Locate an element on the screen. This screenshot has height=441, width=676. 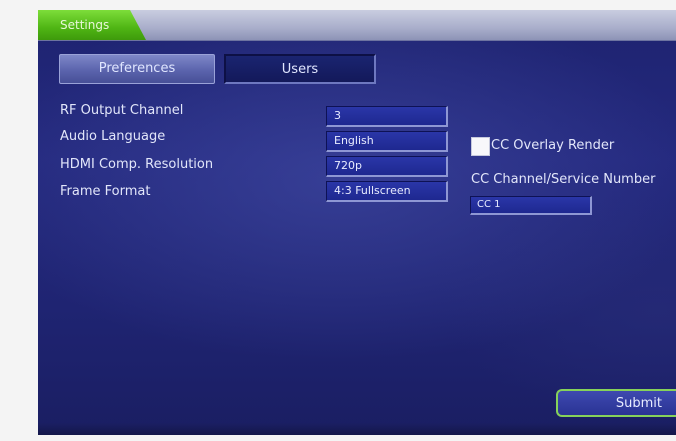
settings-header-label: Settings is located at coordinates (85, 25).